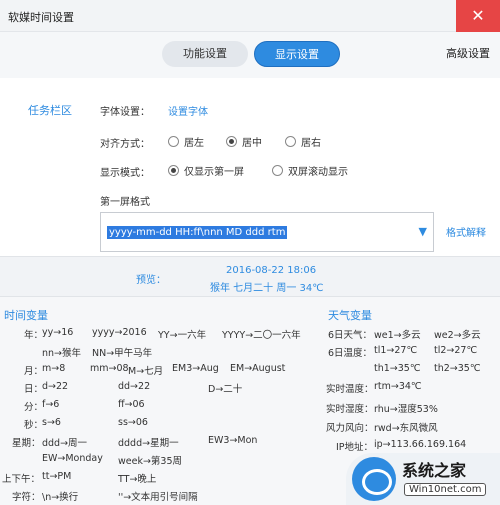 The image size is (500, 505). Describe the element at coordinates (119, 332) in the screenshot. I see `var-item: yyyy→2016` at that location.